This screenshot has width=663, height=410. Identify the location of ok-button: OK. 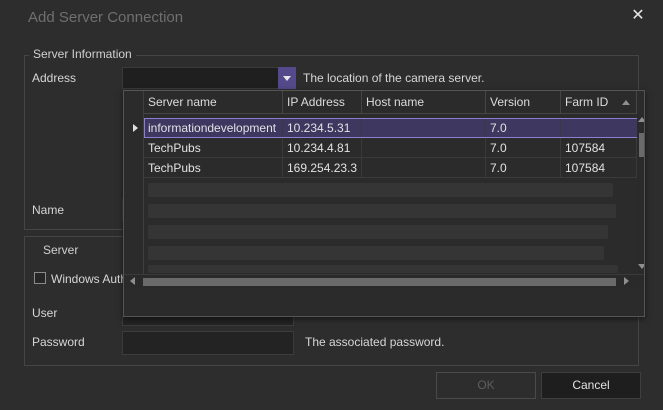
(486, 385).